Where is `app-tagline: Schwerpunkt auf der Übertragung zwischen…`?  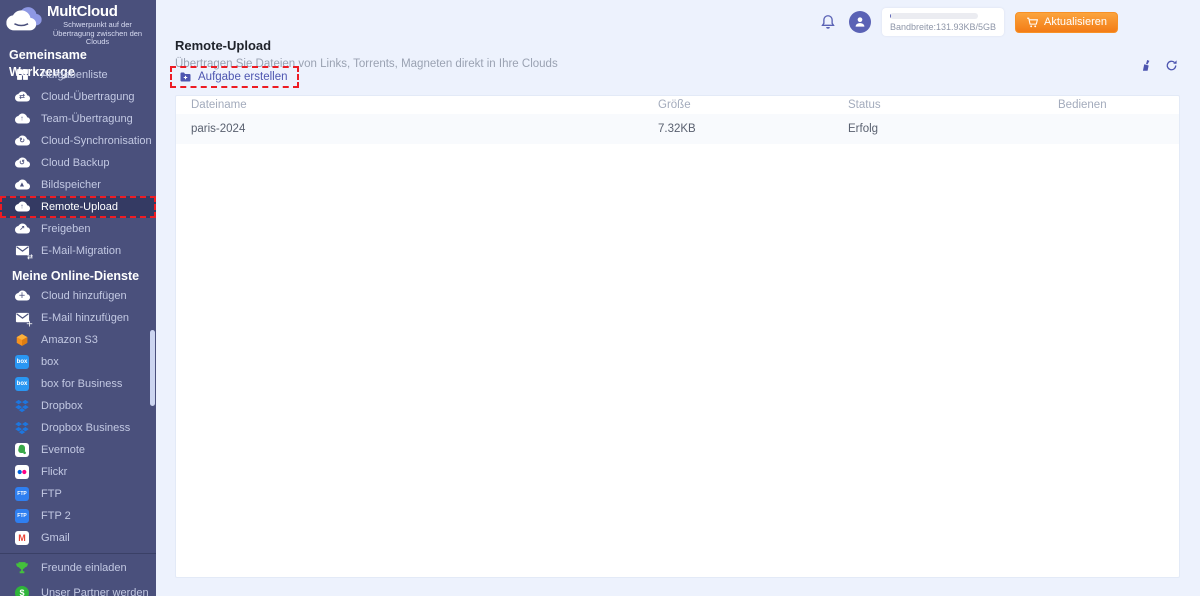
app-tagline: Schwerpunkt auf der Übertragung zwischen… is located at coordinates (97, 33).